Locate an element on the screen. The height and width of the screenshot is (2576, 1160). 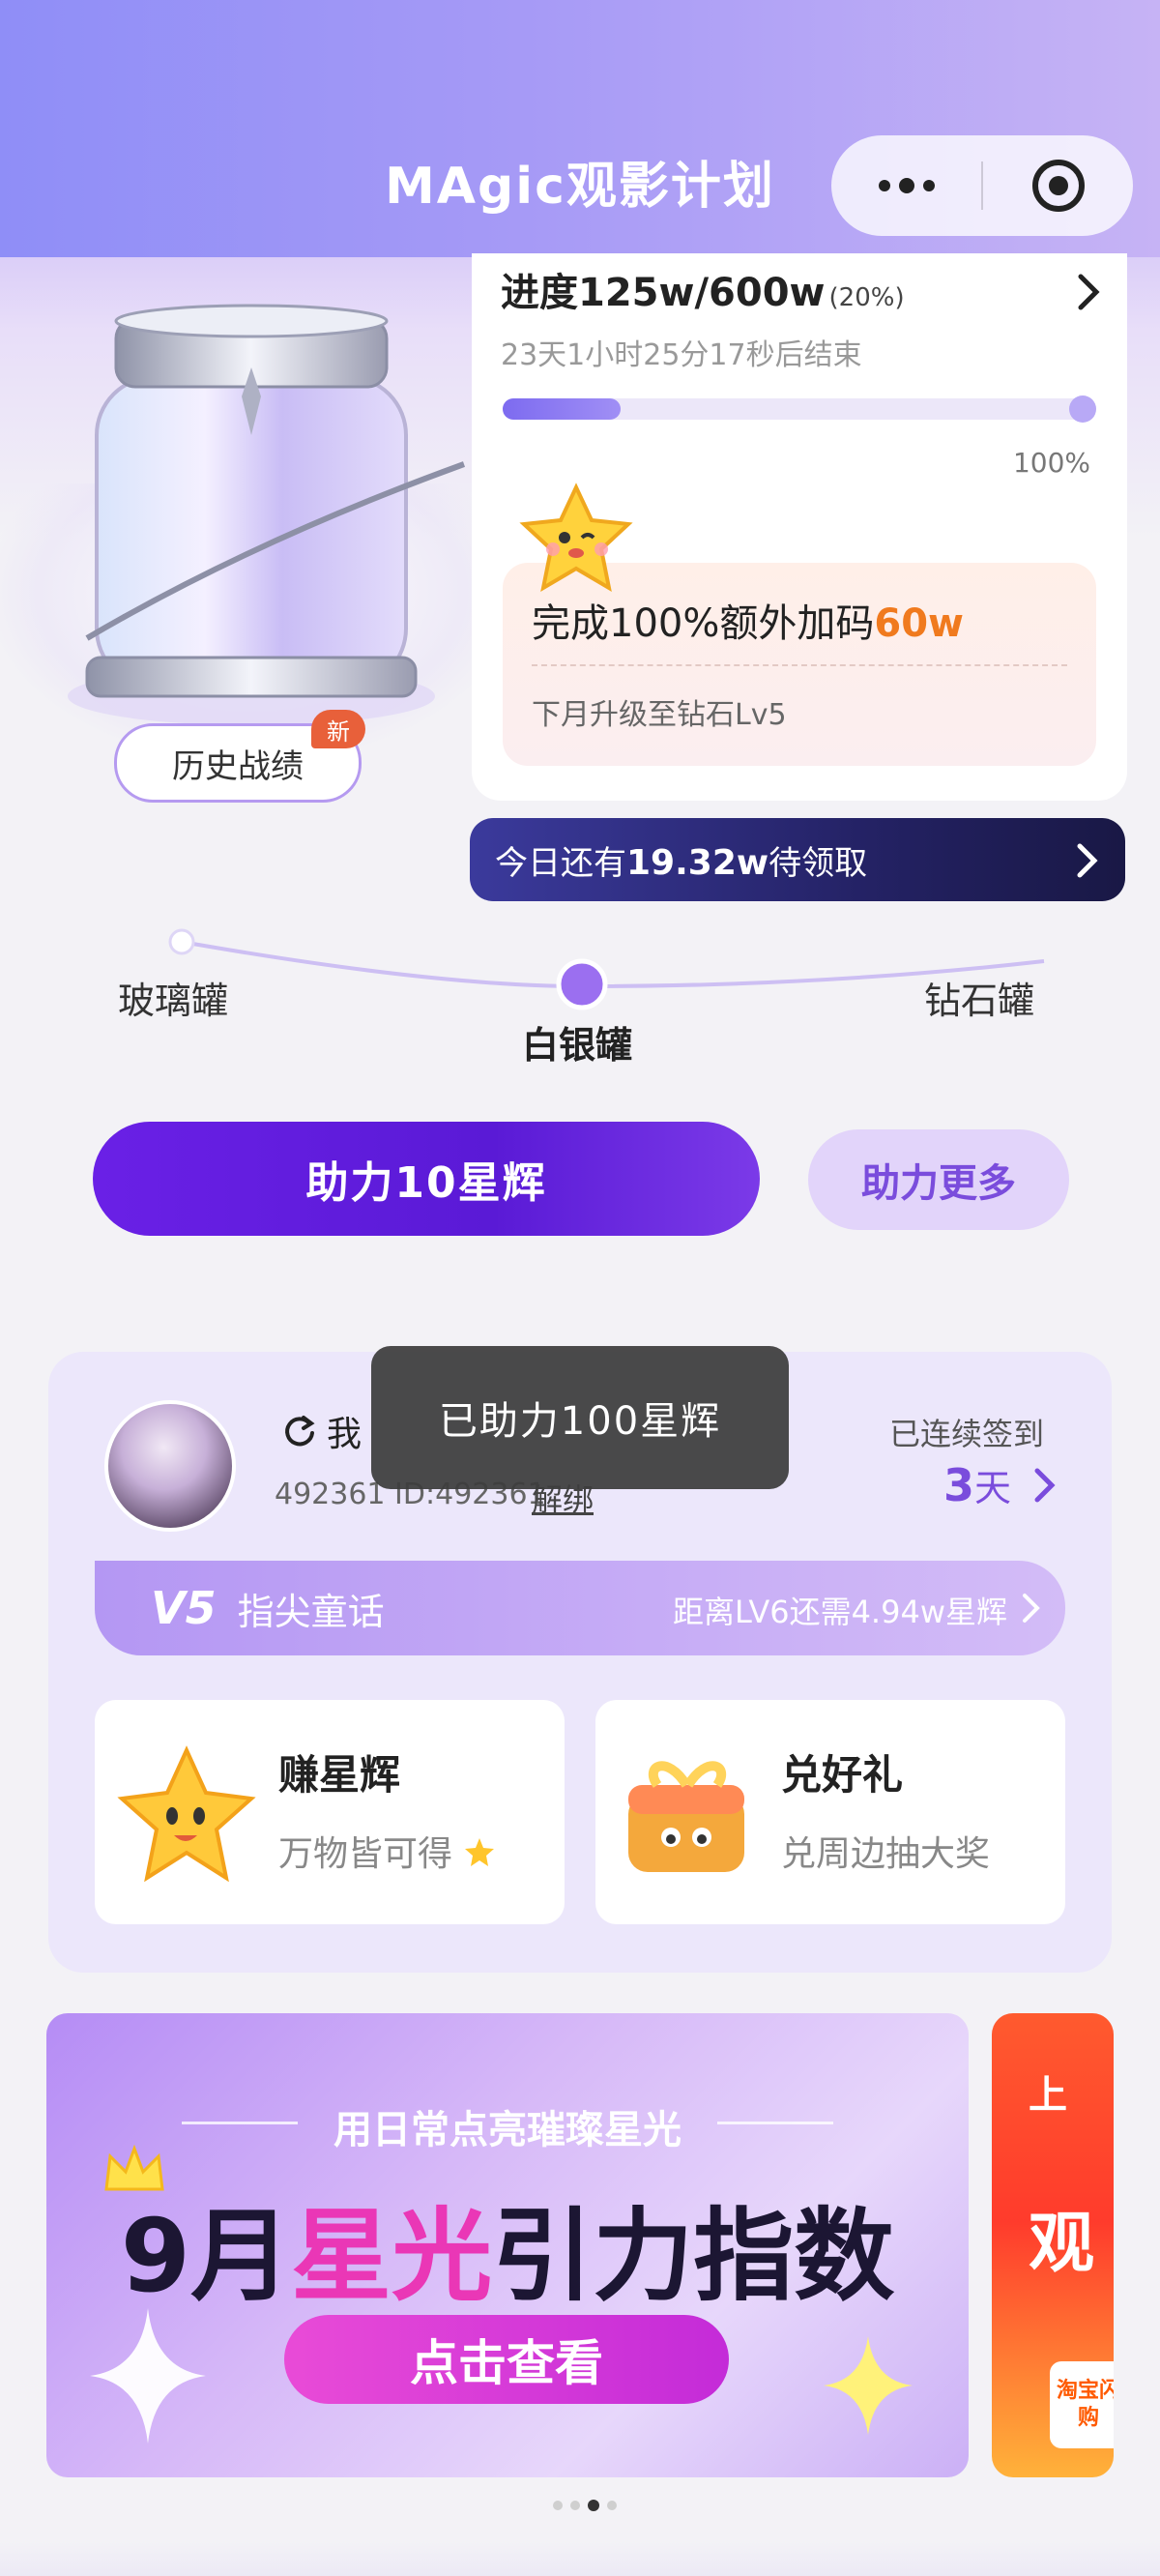
banner-title: 9月星光引力指数 is located at coordinates (507, 2247).